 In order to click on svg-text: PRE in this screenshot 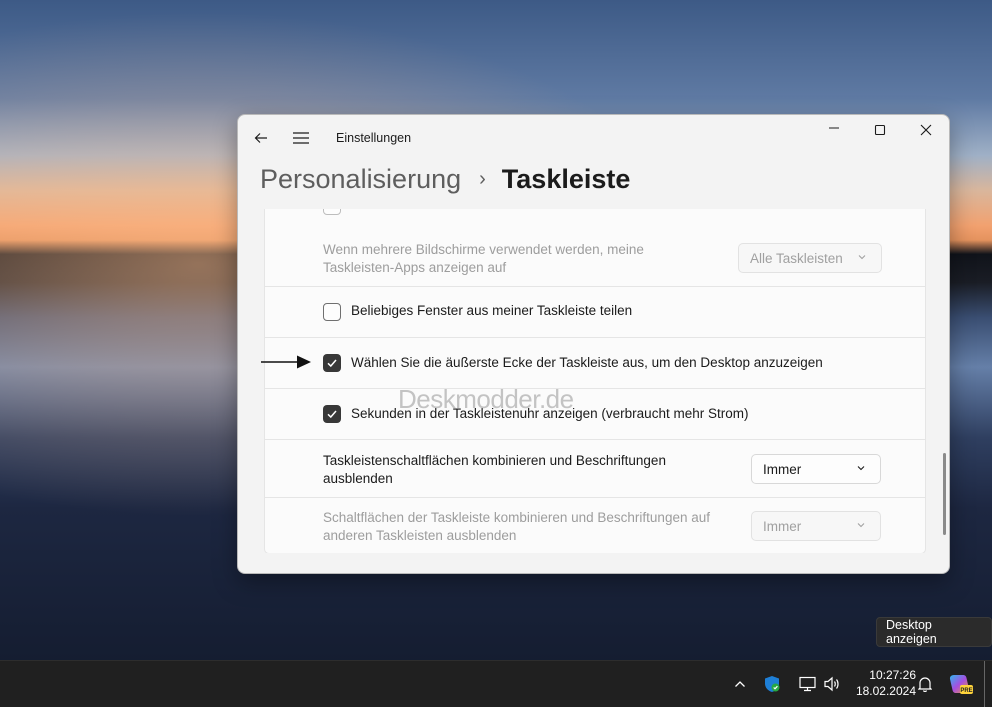, I will do `click(966, 691)`.